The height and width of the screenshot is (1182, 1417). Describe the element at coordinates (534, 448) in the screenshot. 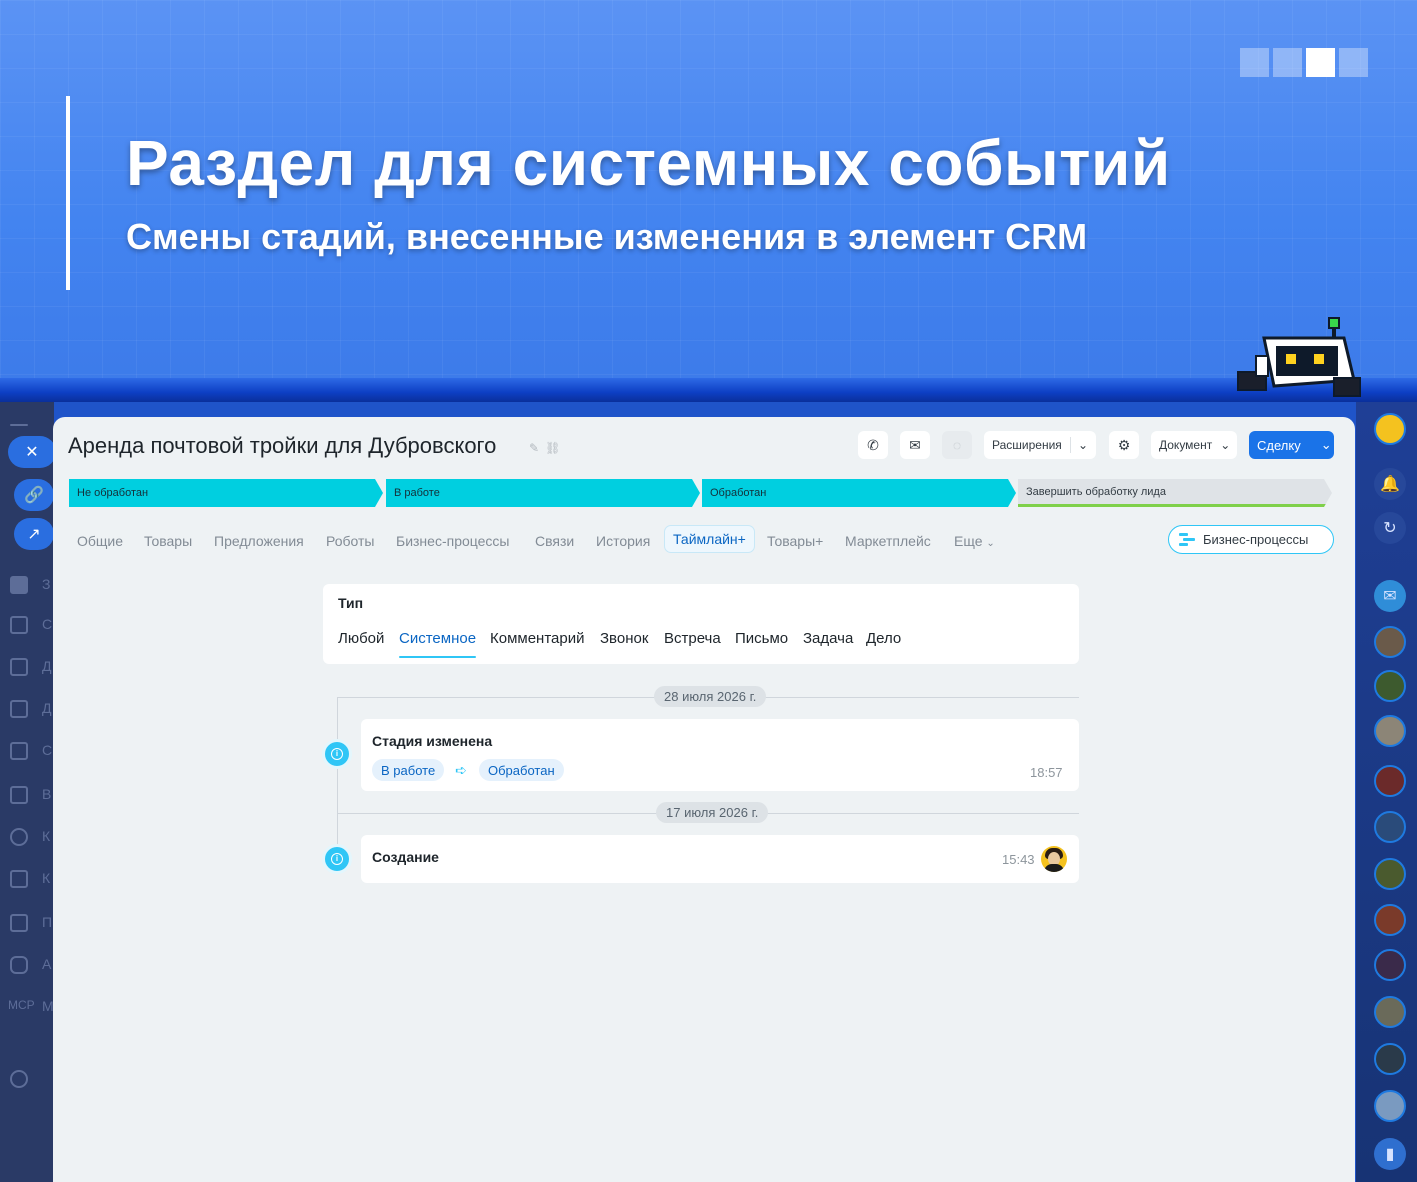

I see `edit-title-icon: ✎` at that location.